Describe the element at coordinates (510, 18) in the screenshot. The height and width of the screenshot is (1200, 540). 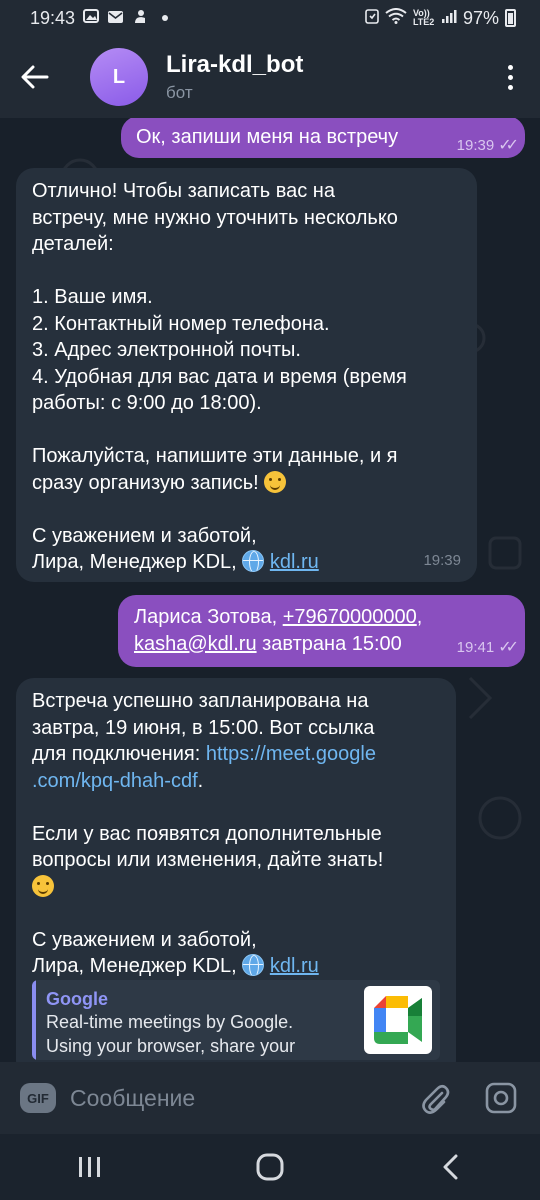
I see `battery-icon` at that location.